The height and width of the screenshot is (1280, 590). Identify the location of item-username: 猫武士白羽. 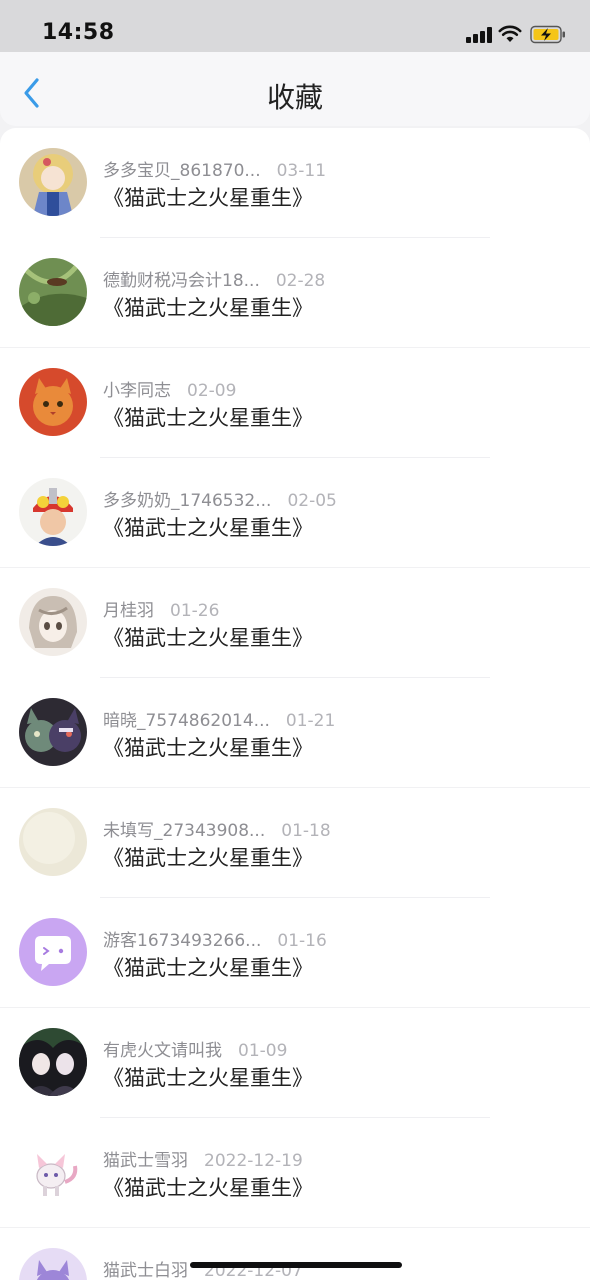
(145, 1270).